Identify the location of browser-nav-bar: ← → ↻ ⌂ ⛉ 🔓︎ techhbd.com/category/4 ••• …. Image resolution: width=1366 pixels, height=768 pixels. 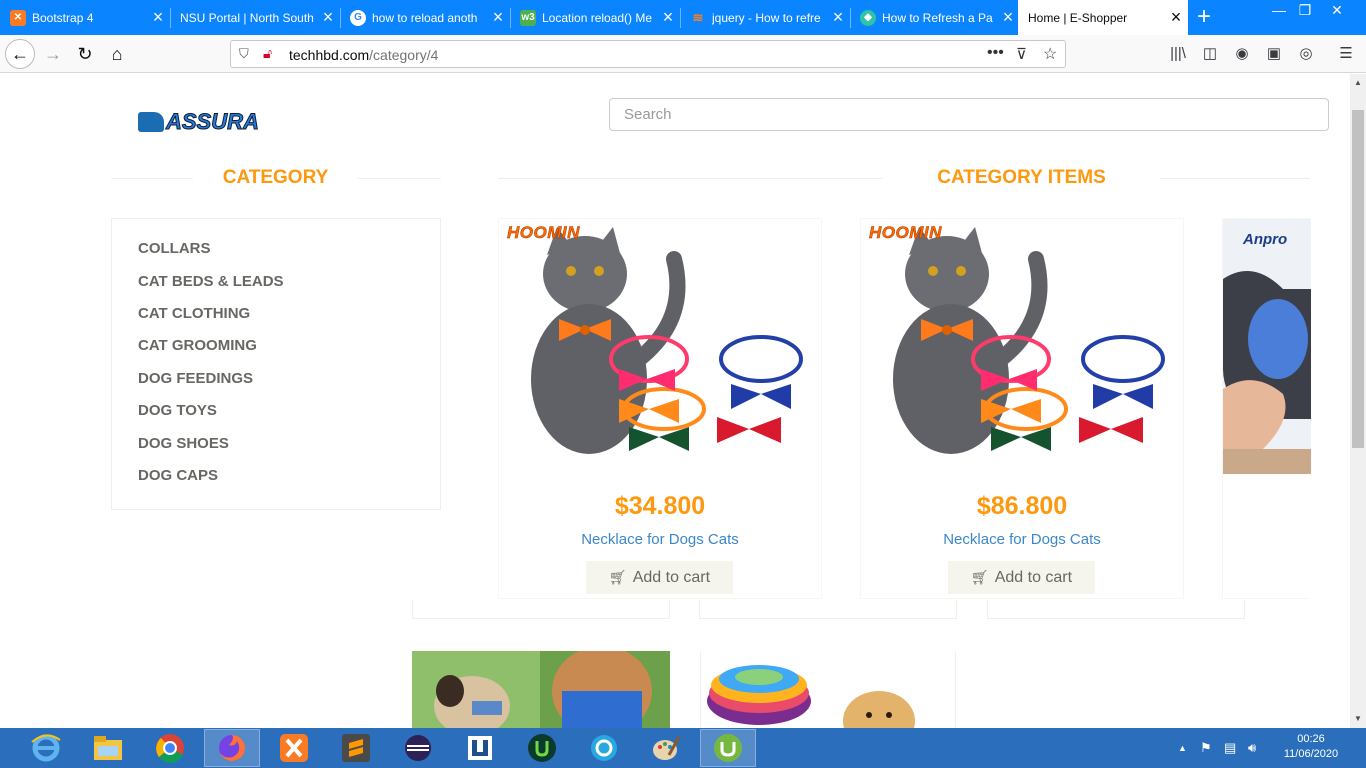
(683, 54).